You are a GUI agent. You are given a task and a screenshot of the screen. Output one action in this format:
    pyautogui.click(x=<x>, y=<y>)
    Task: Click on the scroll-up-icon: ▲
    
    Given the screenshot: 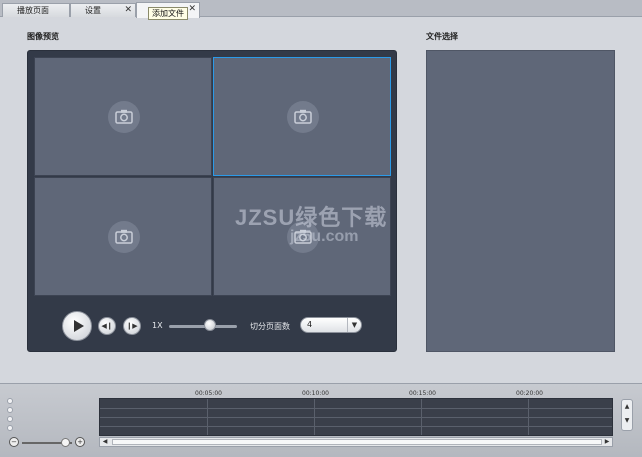 What is the action you would take?
    pyautogui.click(x=627, y=407)
    